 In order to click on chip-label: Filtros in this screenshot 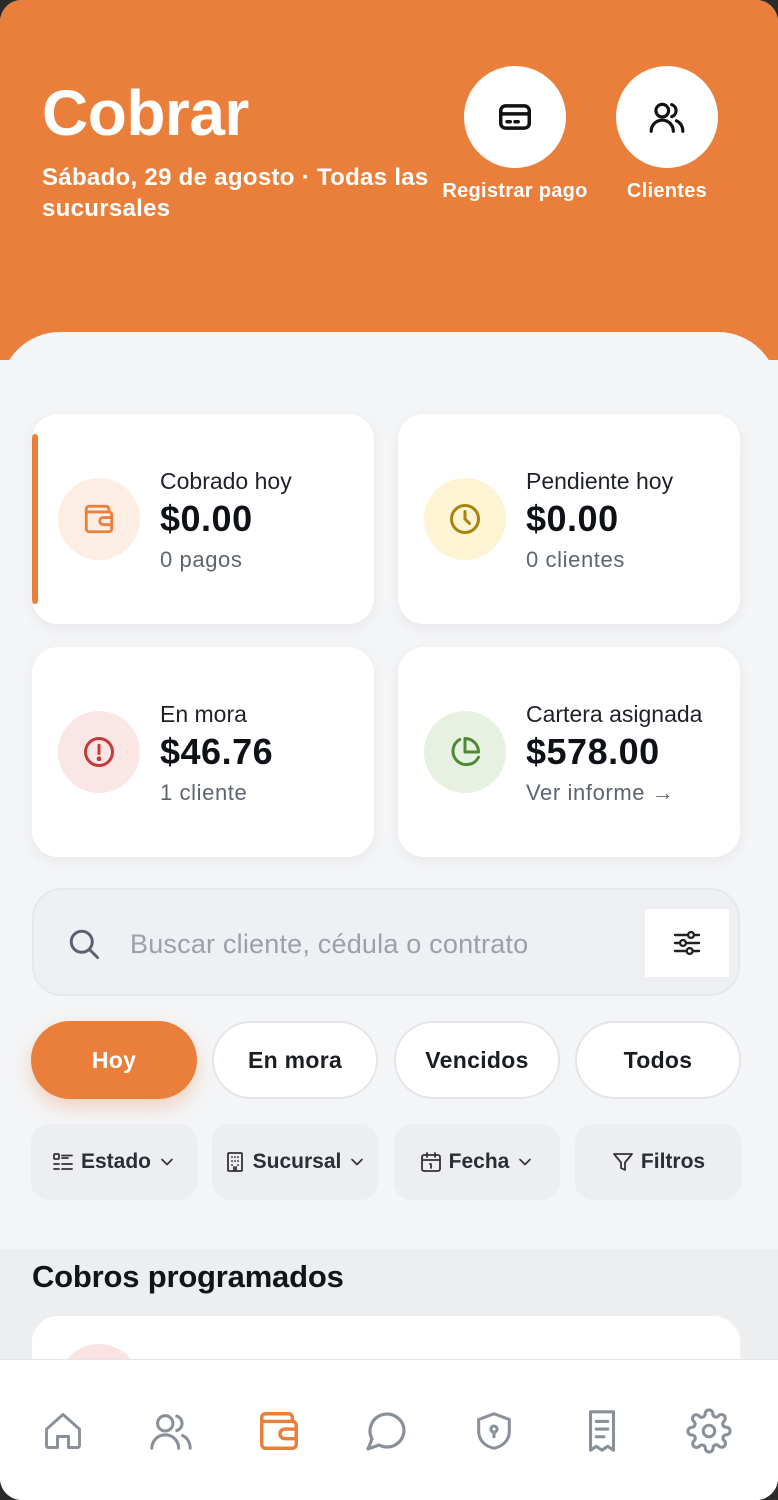, I will do `click(673, 1161)`.